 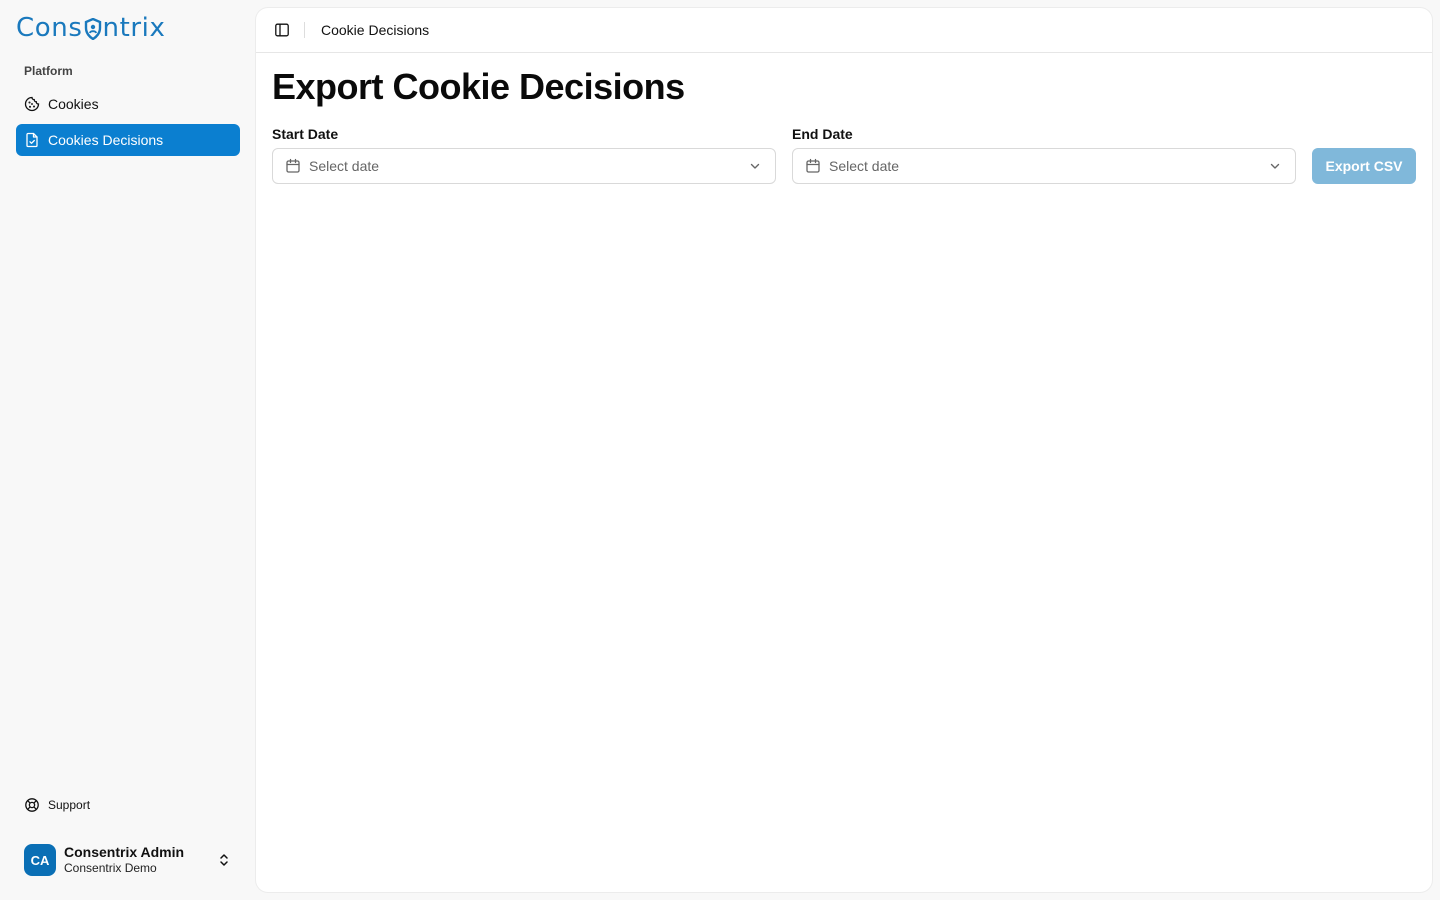 What do you see at coordinates (124, 851) in the screenshot?
I see `user-name: Consentrix Admin` at bounding box center [124, 851].